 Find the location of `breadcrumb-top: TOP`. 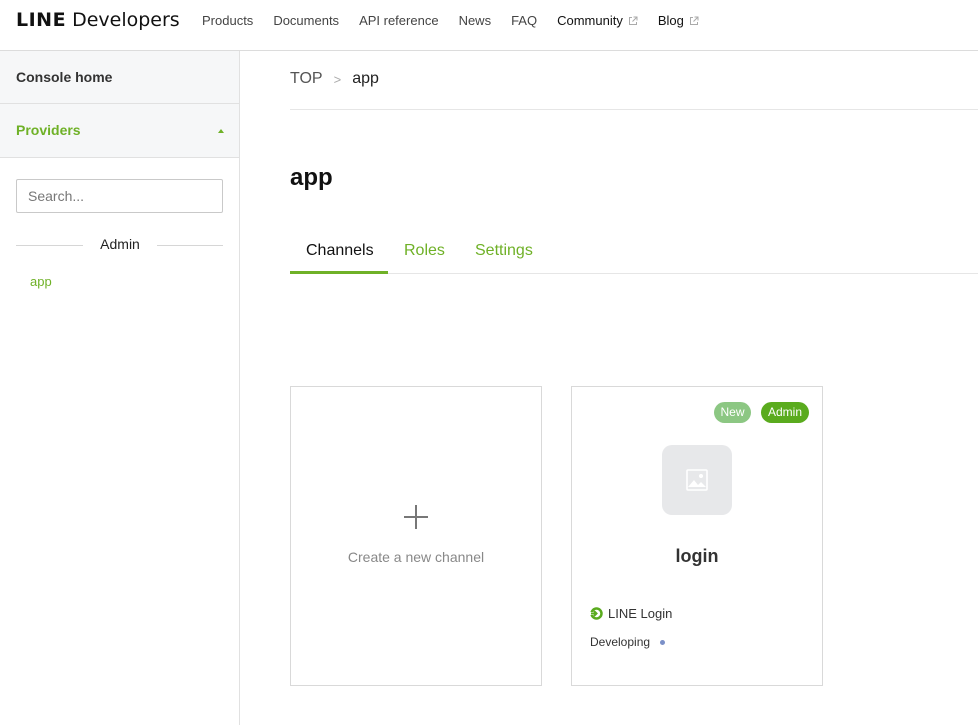

breadcrumb-top: TOP is located at coordinates (306, 79).